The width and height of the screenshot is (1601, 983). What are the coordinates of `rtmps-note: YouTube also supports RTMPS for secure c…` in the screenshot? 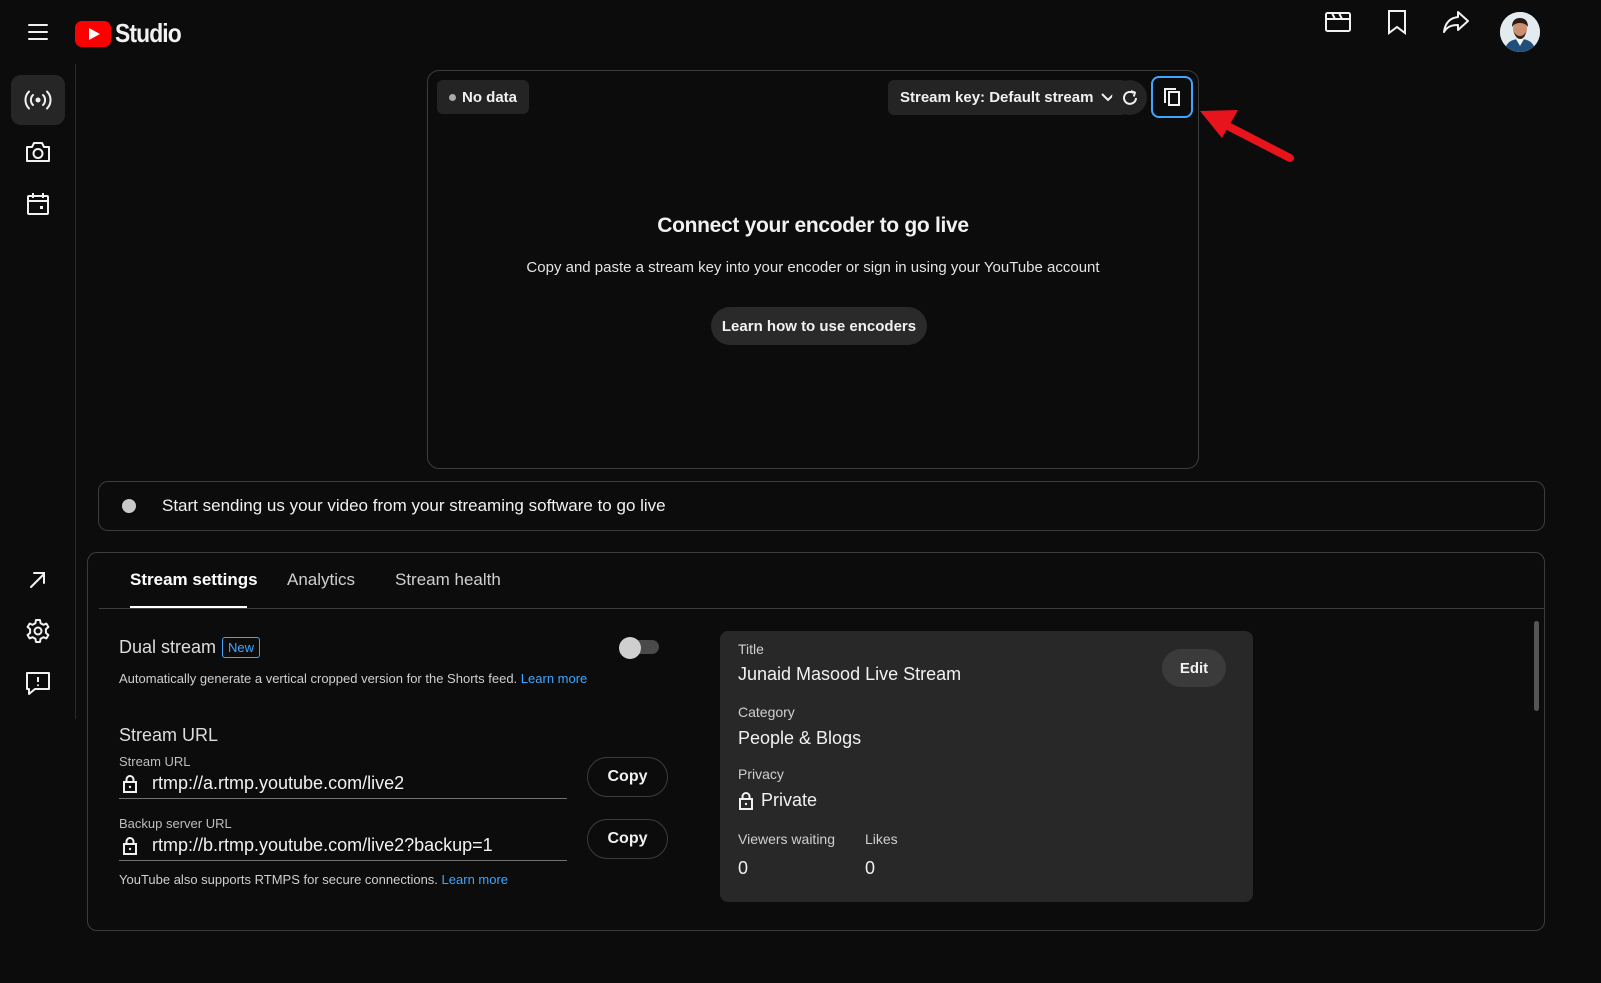 It's located at (313, 879).